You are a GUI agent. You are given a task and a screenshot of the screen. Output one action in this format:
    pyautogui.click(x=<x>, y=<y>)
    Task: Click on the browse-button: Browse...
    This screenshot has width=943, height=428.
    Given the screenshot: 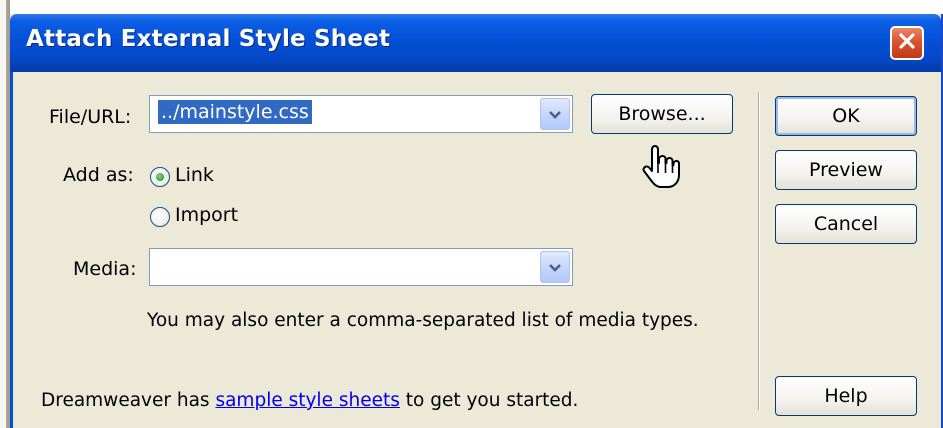 What is the action you would take?
    pyautogui.click(x=662, y=114)
    